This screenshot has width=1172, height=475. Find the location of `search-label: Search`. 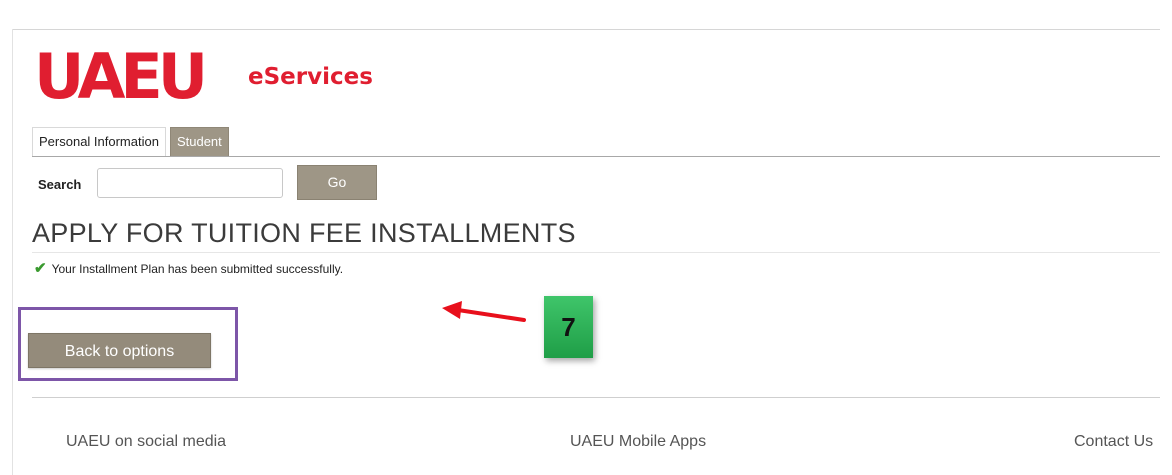

search-label: Search is located at coordinates (60, 184).